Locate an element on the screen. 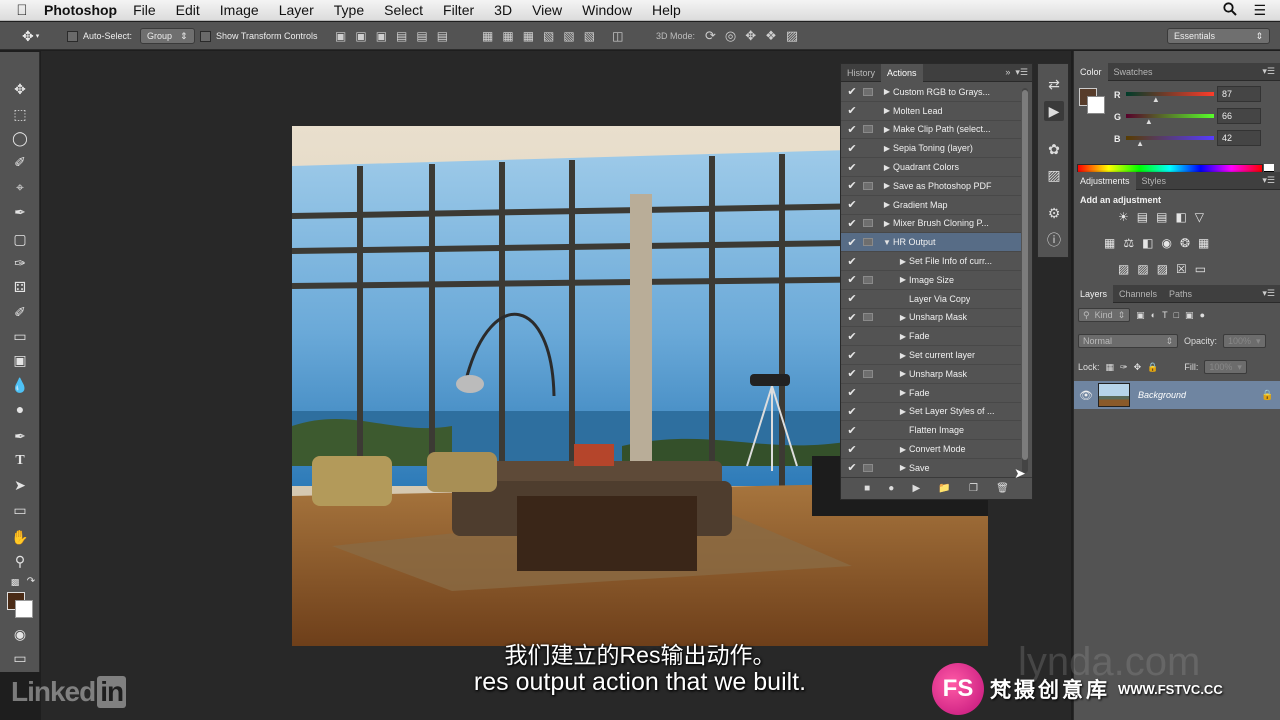 This screenshot has width=1280, height=720. gradient-tool-icon: ▣ is located at coordinates (20, 360).